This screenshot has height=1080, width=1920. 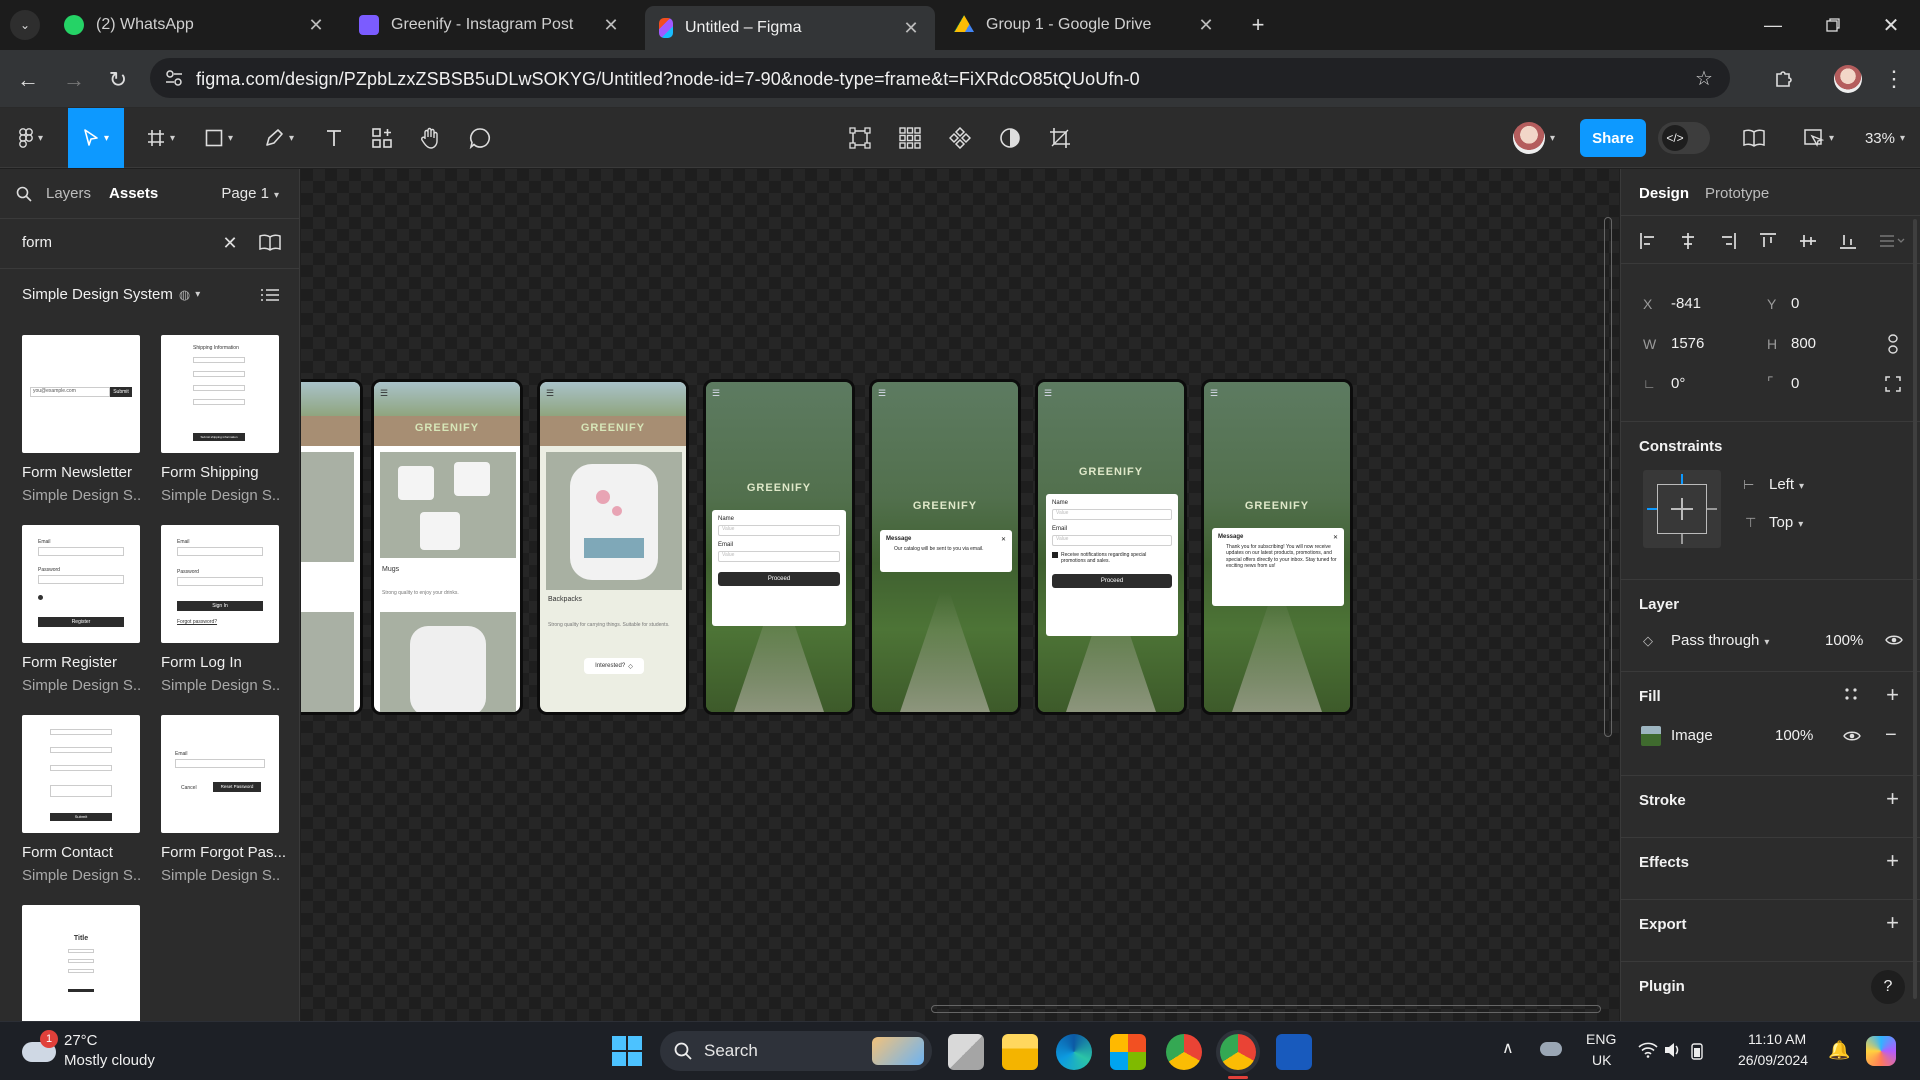 I want to click on clock-time: 11:10 AM, so click(x=1777, y=1039).